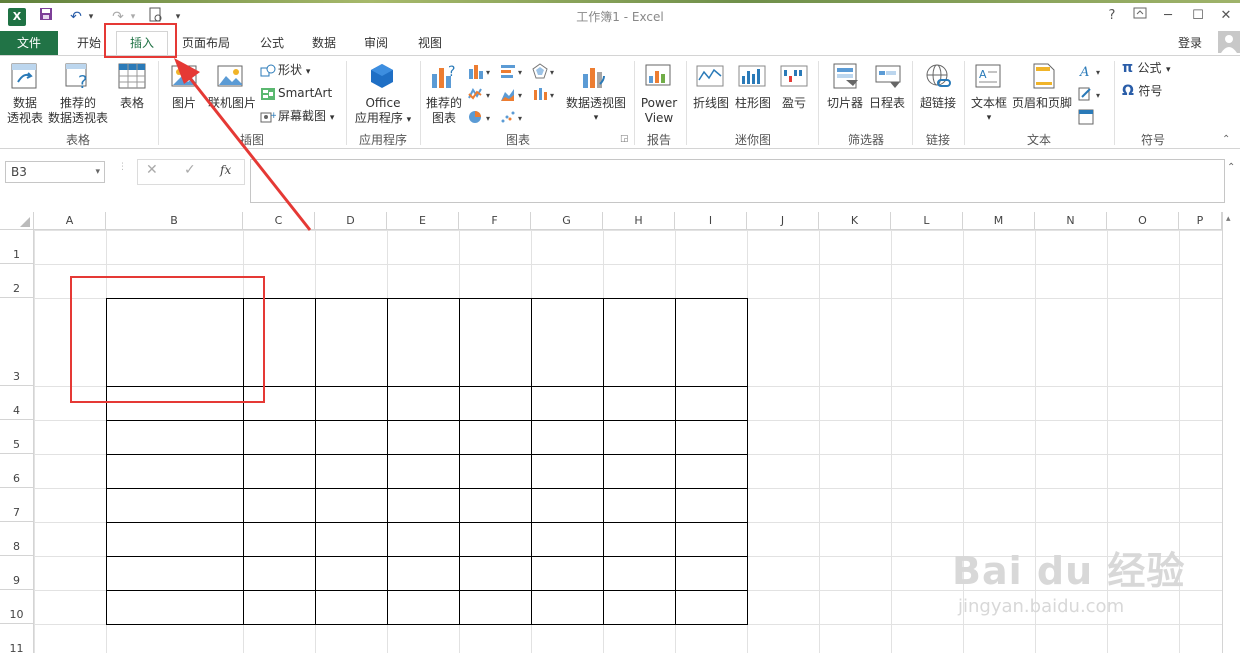 The width and height of the screenshot is (1240, 653). Describe the element at coordinates (77, 103) in the screenshot. I see `recommended-pivot-label-1: 推荐的` at that location.